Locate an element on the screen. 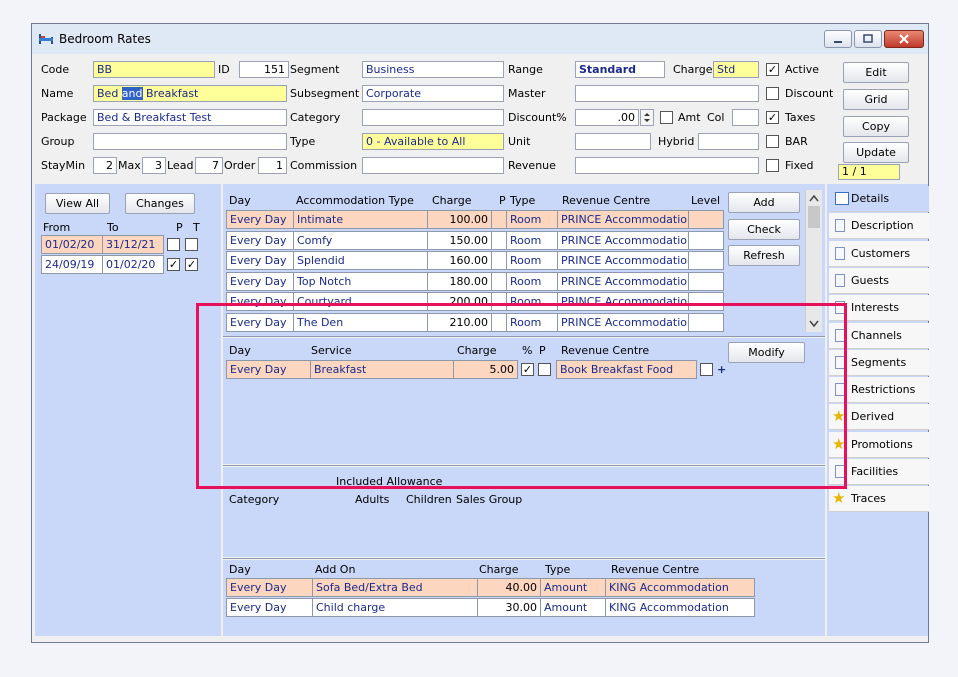 The height and width of the screenshot is (677, 958). tab-guests: Guests is located at coordinates (879, 280).